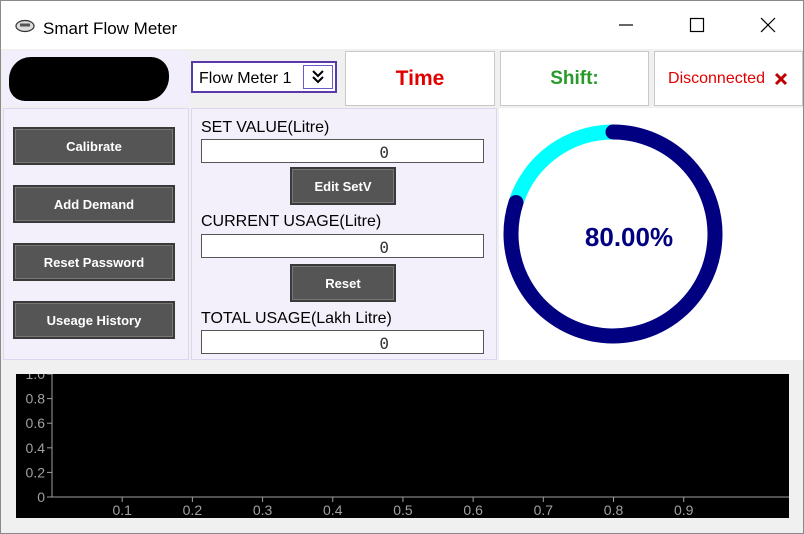 Image resolution: width=804 pixels, height=534 pixels. I want to click on total-usage-label: TOTAL USAGE(Lakh Litre), so click(296, 318).